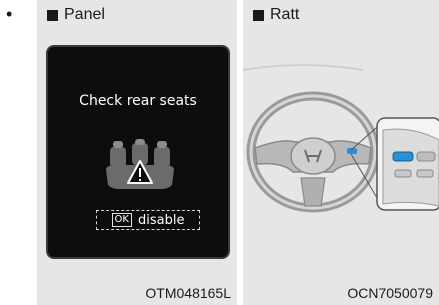 The height and width of the screenshot is (305, 439). Describe the element at coordinates (188, 293) in the screenshot. I see `figure-code: OTM048165L` at that location.